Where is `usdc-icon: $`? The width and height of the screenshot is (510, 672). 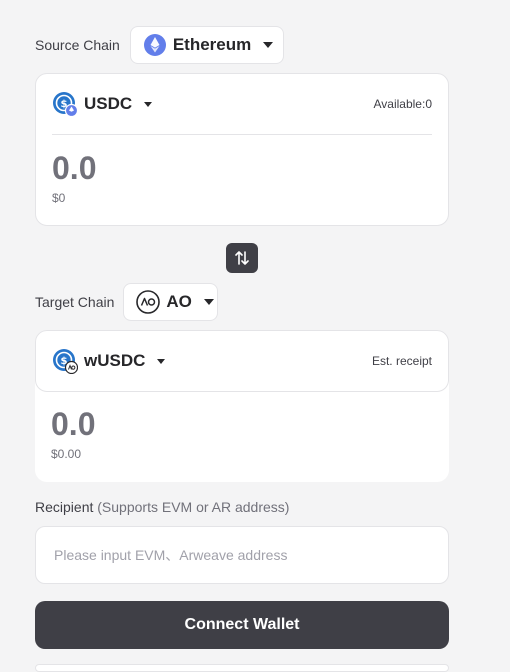 usdc-icon: $ is located at coordinates (65, 104).